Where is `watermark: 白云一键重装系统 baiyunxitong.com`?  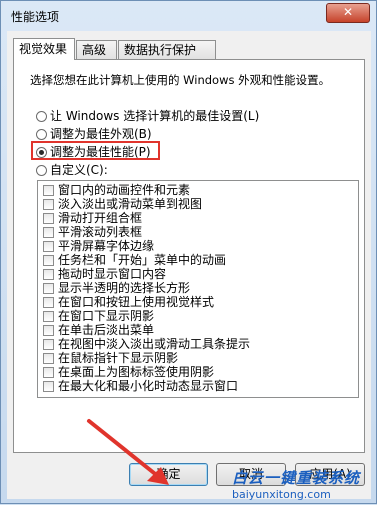 watermark: 白云一键重装系统 baiyunxitong.com is located at coordinates (302, 486).